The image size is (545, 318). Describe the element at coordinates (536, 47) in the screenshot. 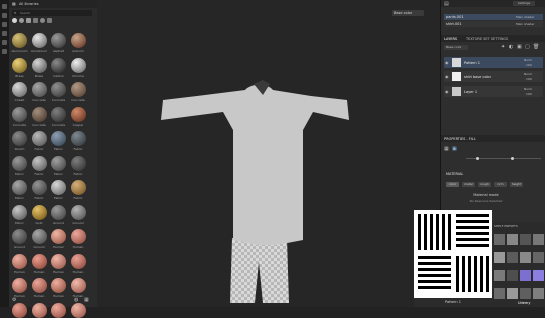

I see `delete-layer-icon: 🗑` at that location.